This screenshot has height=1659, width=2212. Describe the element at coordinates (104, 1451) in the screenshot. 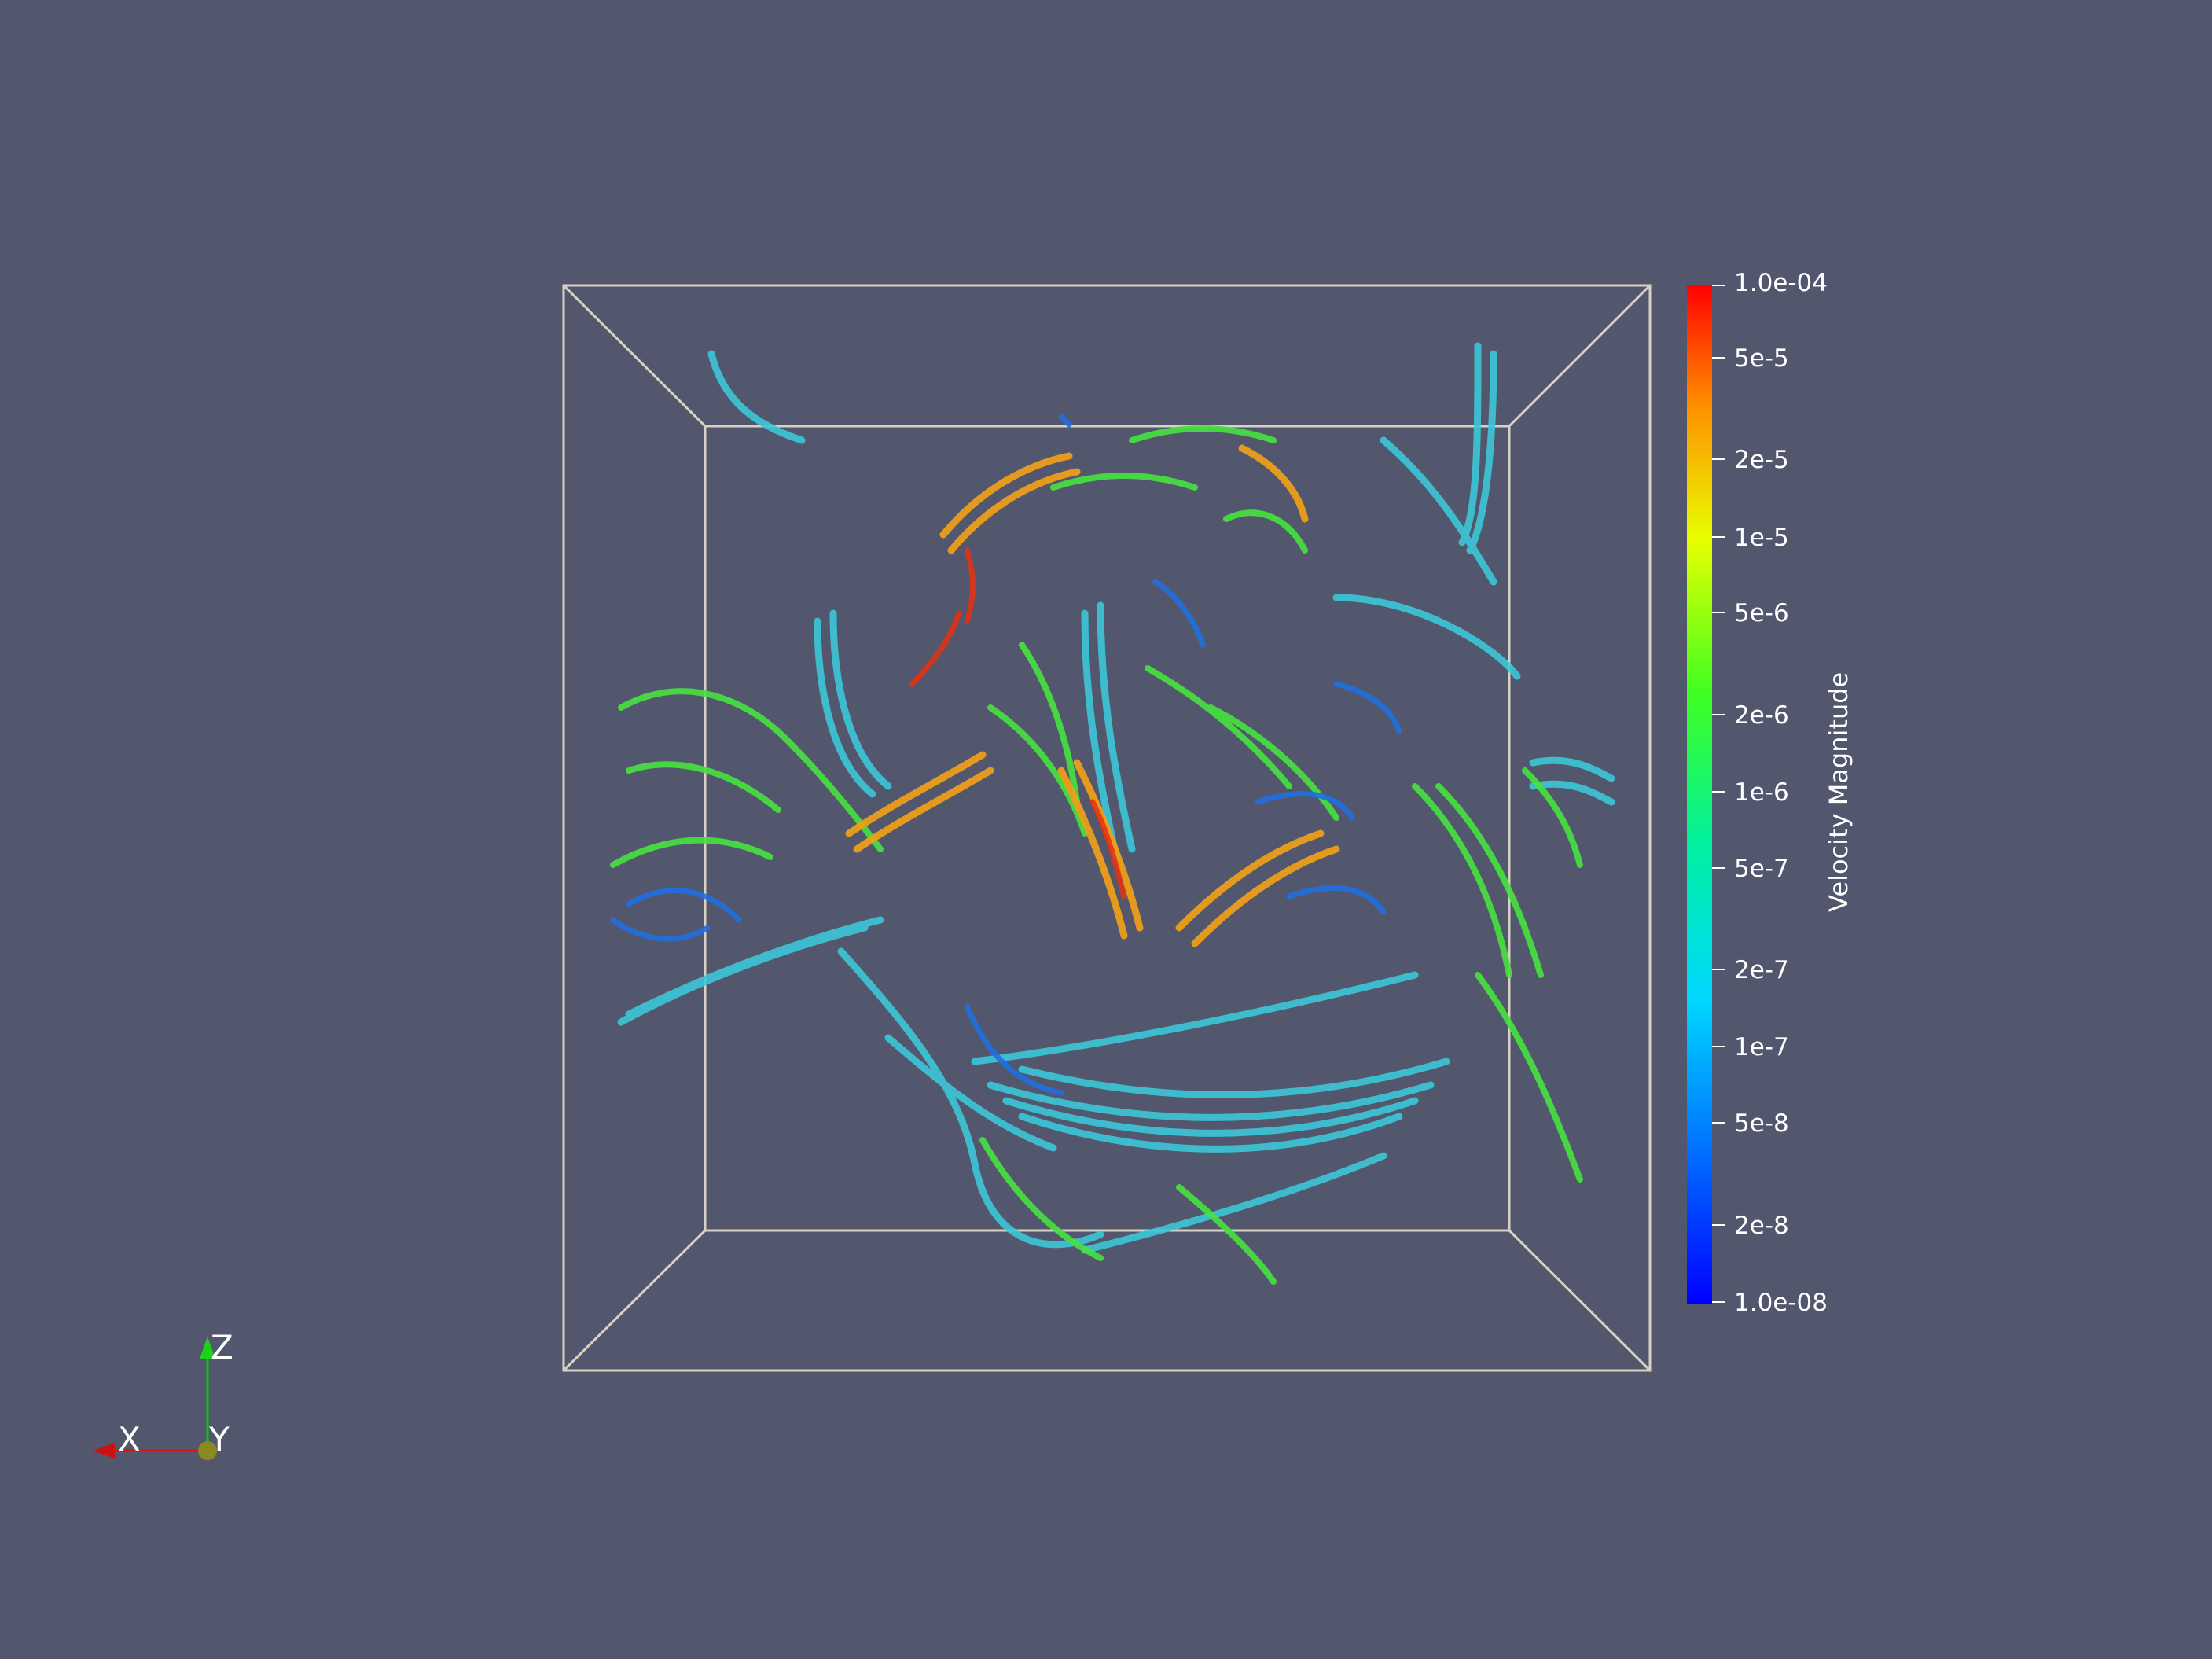

I see `x-axis-arrow` at that location.